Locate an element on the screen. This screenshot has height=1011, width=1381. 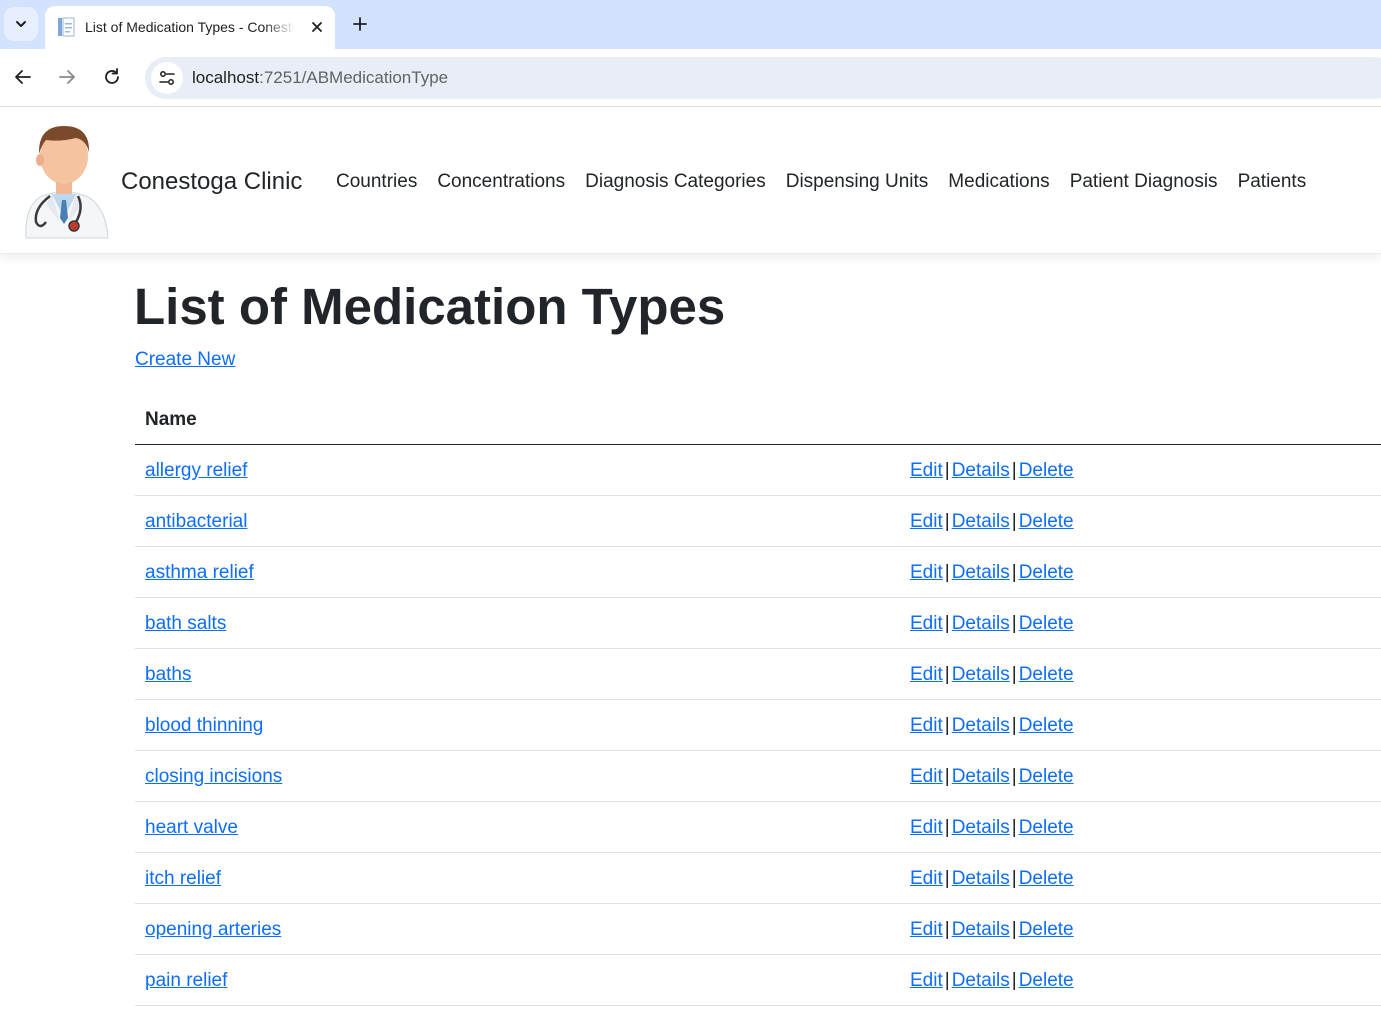
tab-close-button is located at coordinates (317, 27).